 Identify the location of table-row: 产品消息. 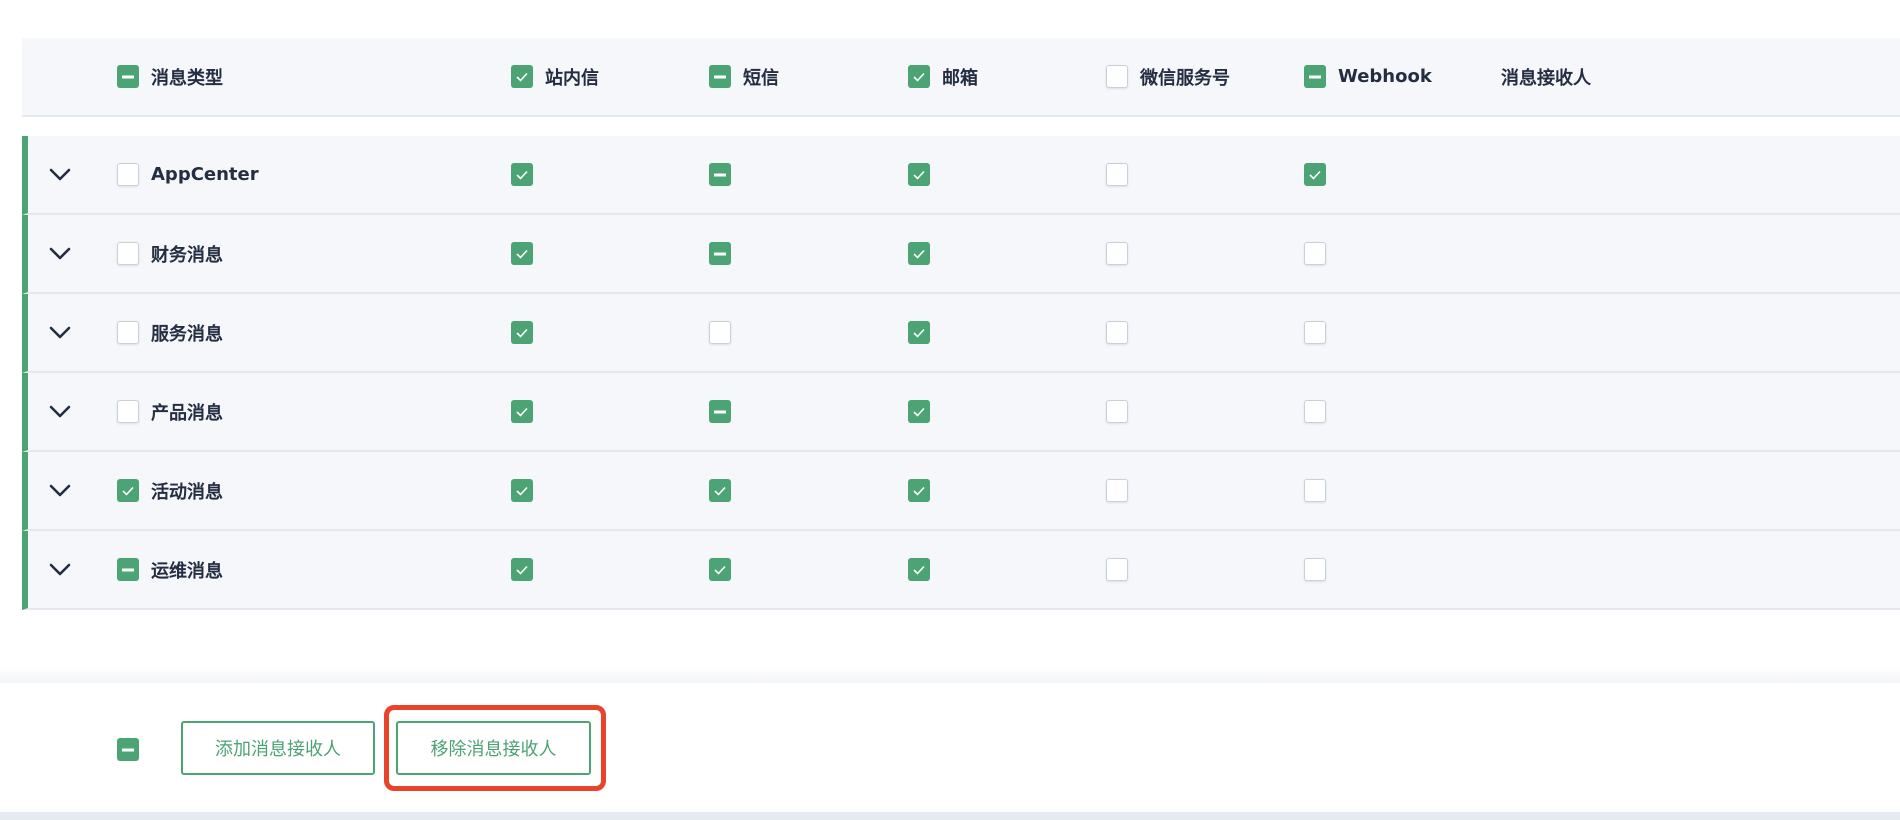
(961, 412).